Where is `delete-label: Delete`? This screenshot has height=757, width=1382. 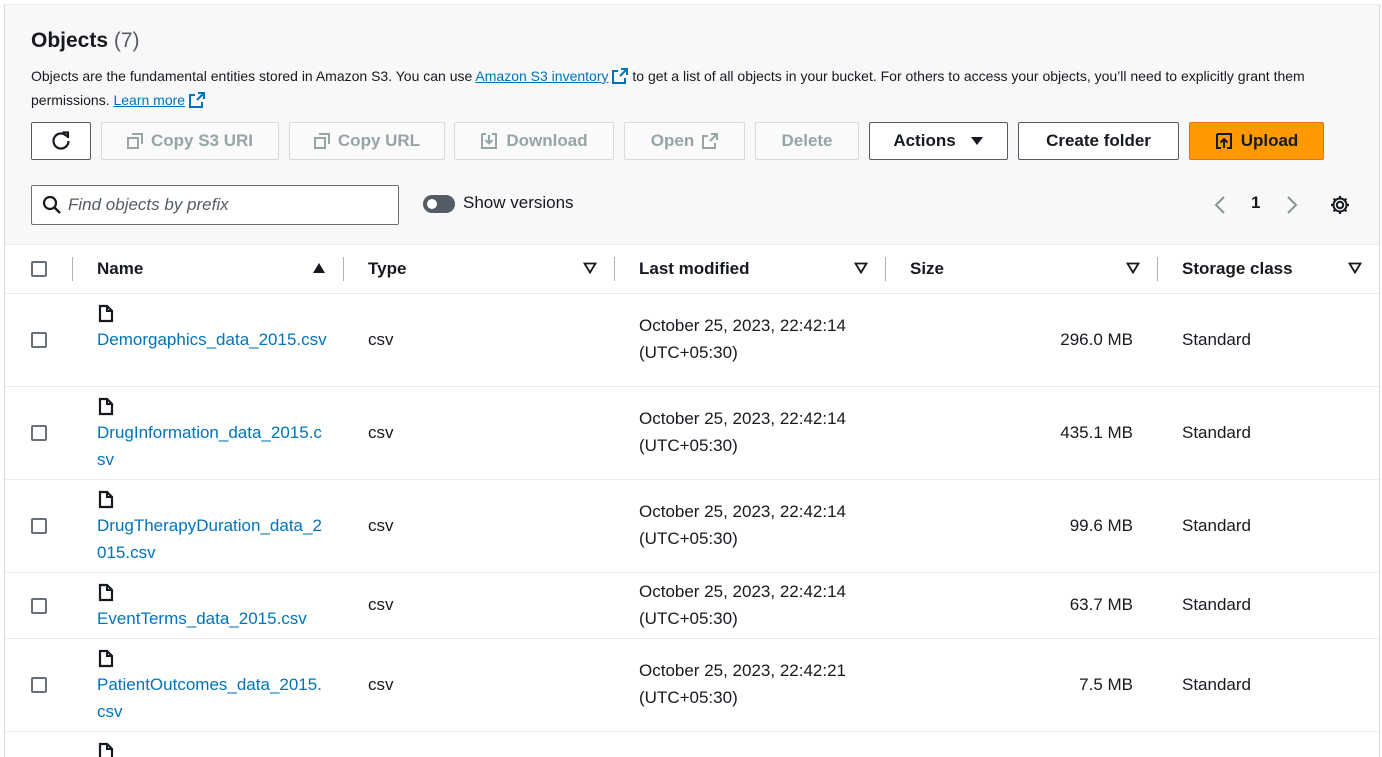 delete-label: Delete is located at coordinates (807, 140).